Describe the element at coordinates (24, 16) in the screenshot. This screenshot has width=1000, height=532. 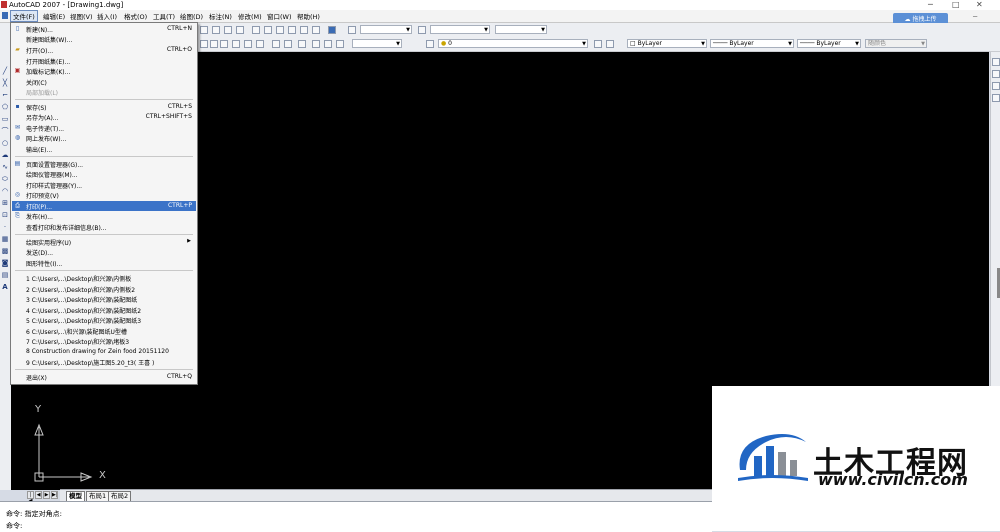
I see `menu-file: 文件(F)` at that location.